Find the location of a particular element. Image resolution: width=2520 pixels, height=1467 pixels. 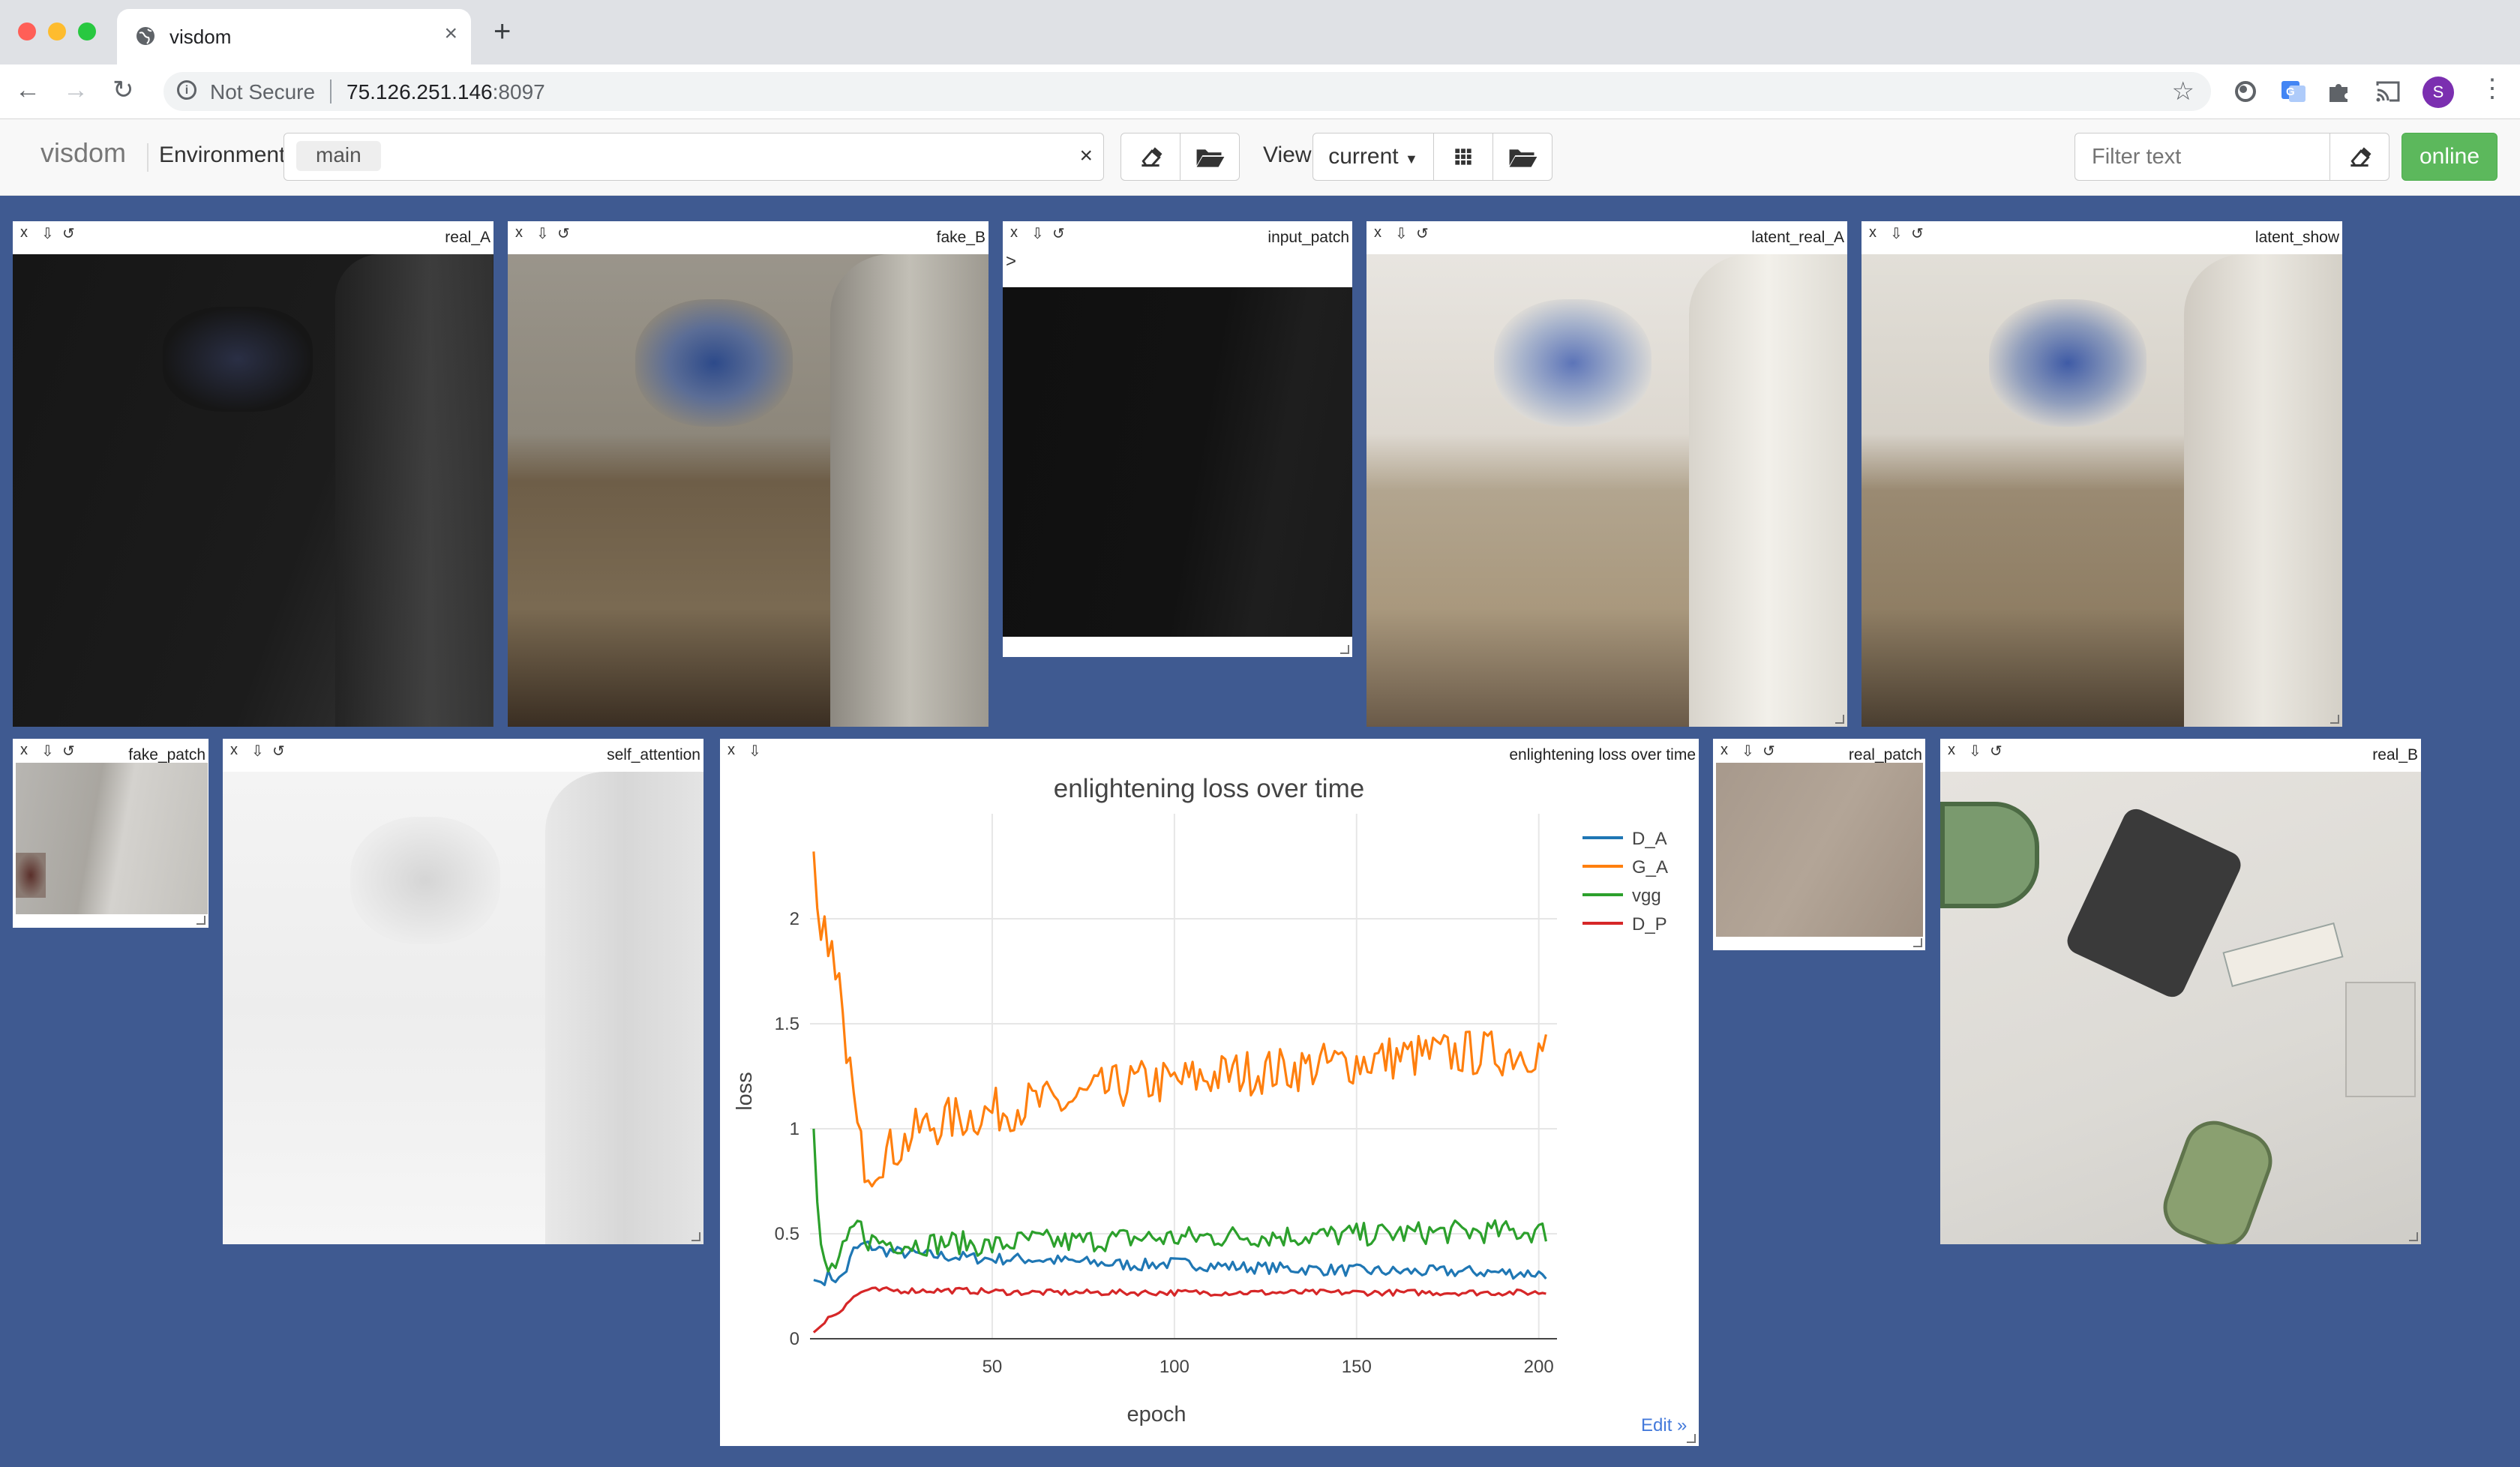

pane-latent-real-a: x ⇩ ↺ latent_real_A is located at coordinates (1606, 474).